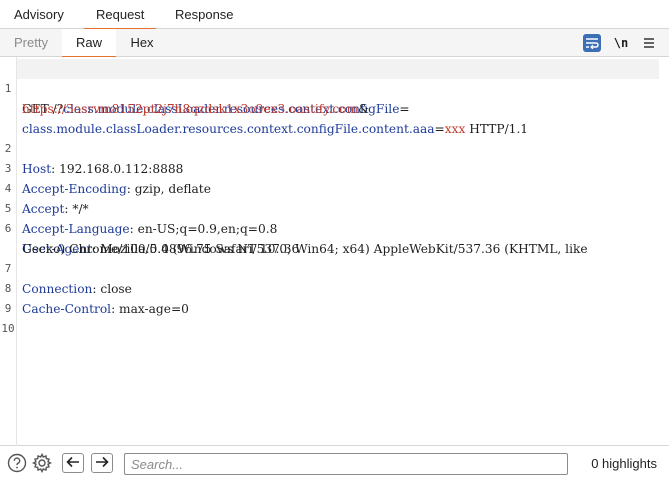 The width and height of the screenshot is (669, 478). I want to click on top-tab-bar: Advisory Request Response, so click(334, 15).